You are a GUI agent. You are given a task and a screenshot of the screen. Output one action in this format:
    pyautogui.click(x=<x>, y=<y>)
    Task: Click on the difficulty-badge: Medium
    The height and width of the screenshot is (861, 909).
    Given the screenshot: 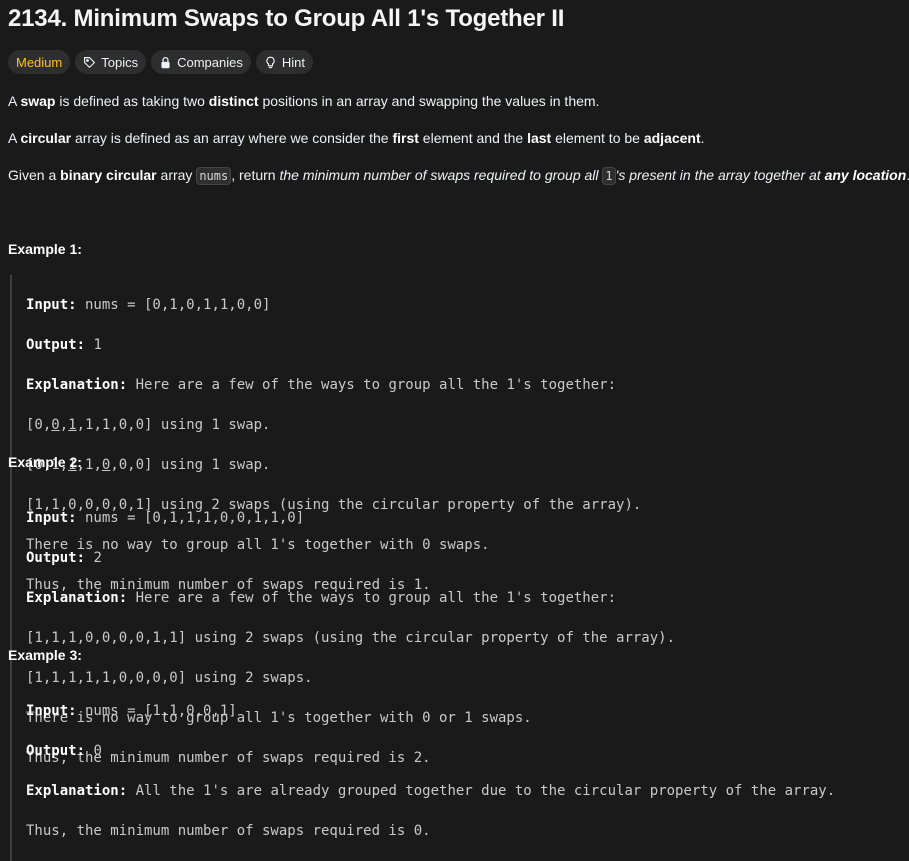 What is the action you would take?
    pyautogui.click(x=39, y=62)
    